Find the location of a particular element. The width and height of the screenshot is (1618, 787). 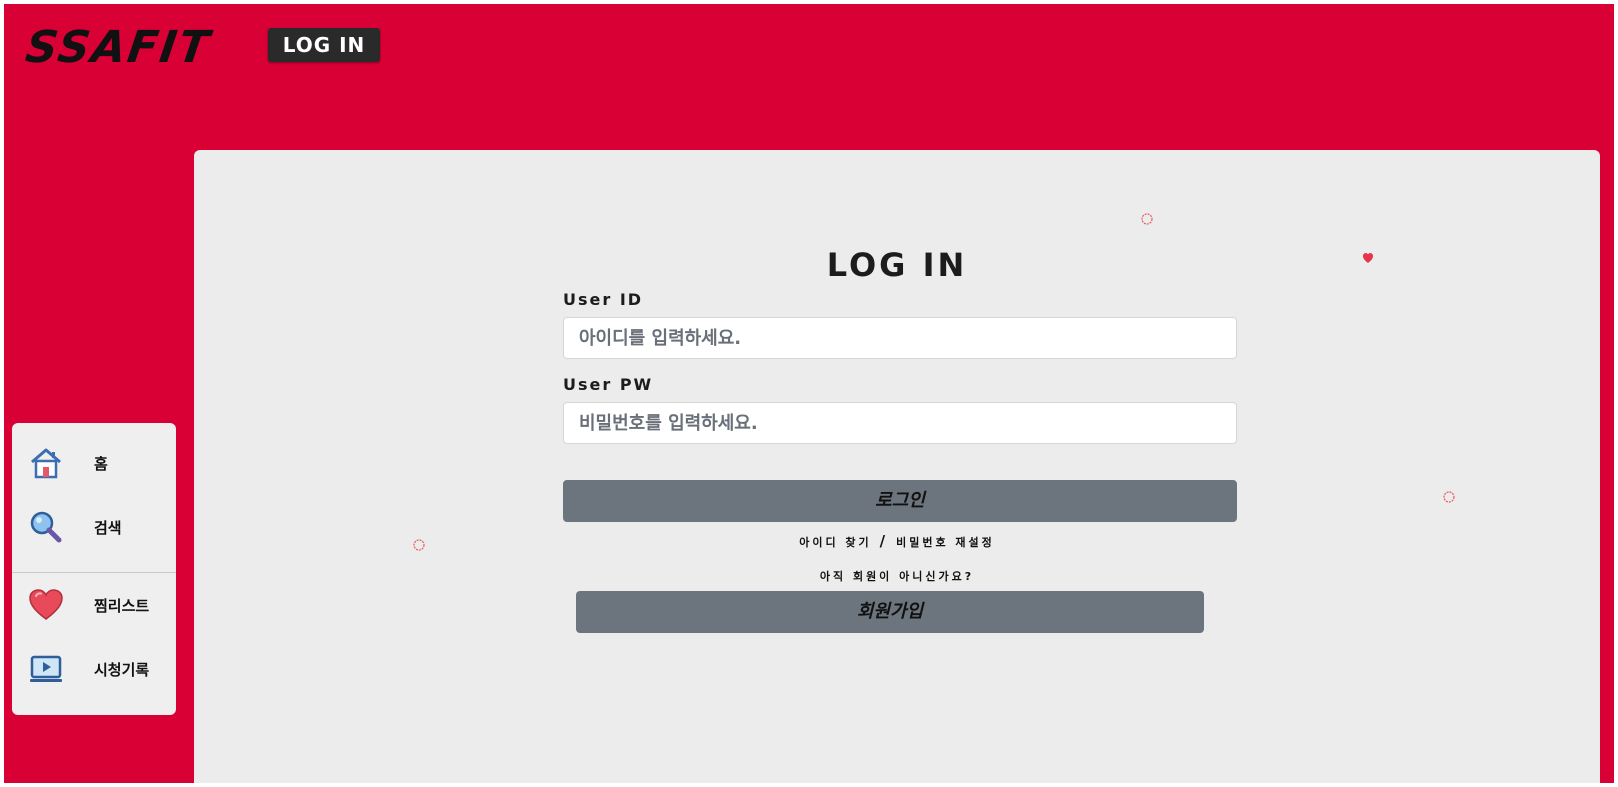

home-icon is located at coordinates (46, 463).